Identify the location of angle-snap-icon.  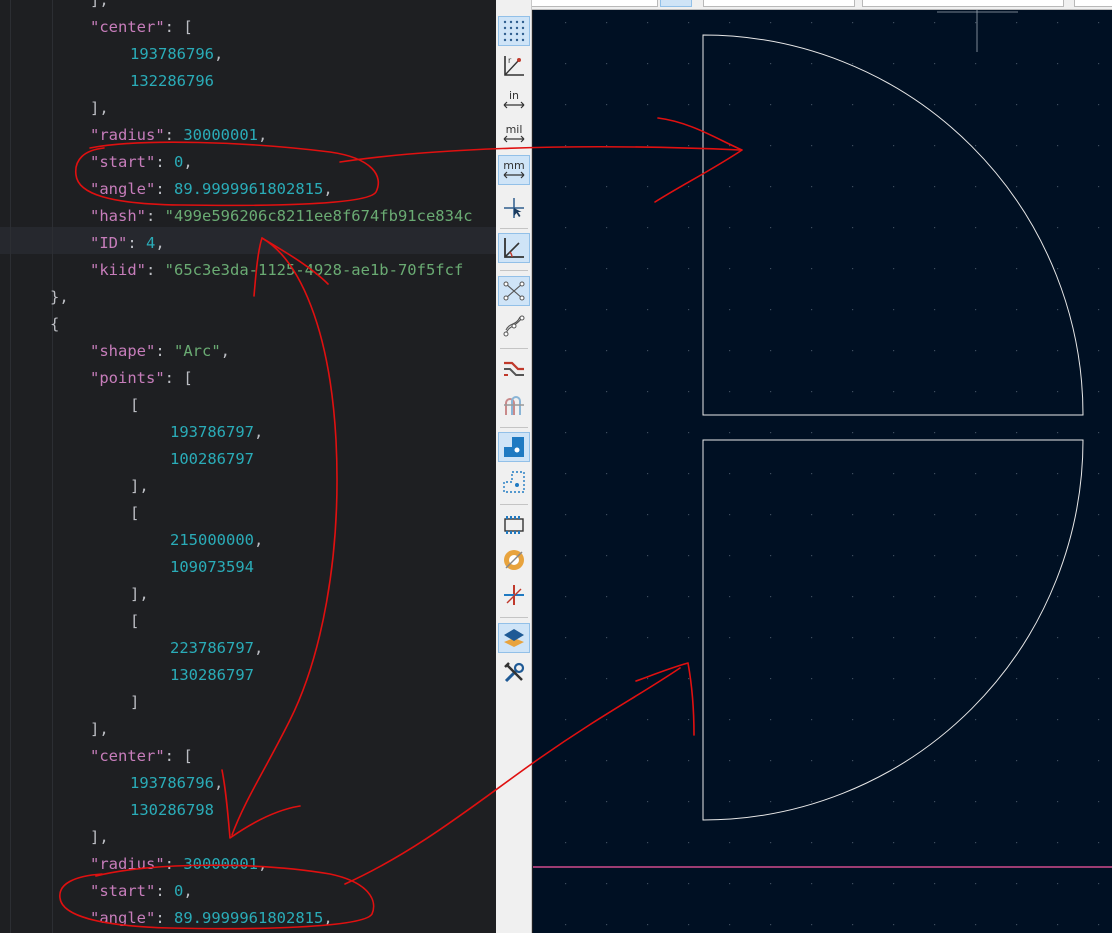
(514, 248).